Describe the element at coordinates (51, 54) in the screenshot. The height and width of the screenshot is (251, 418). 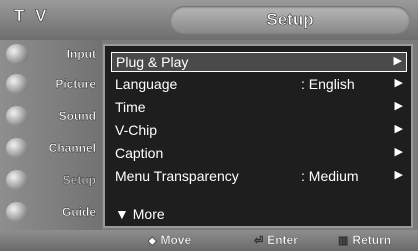
I see `sidebar-item-input: Input` at that location.